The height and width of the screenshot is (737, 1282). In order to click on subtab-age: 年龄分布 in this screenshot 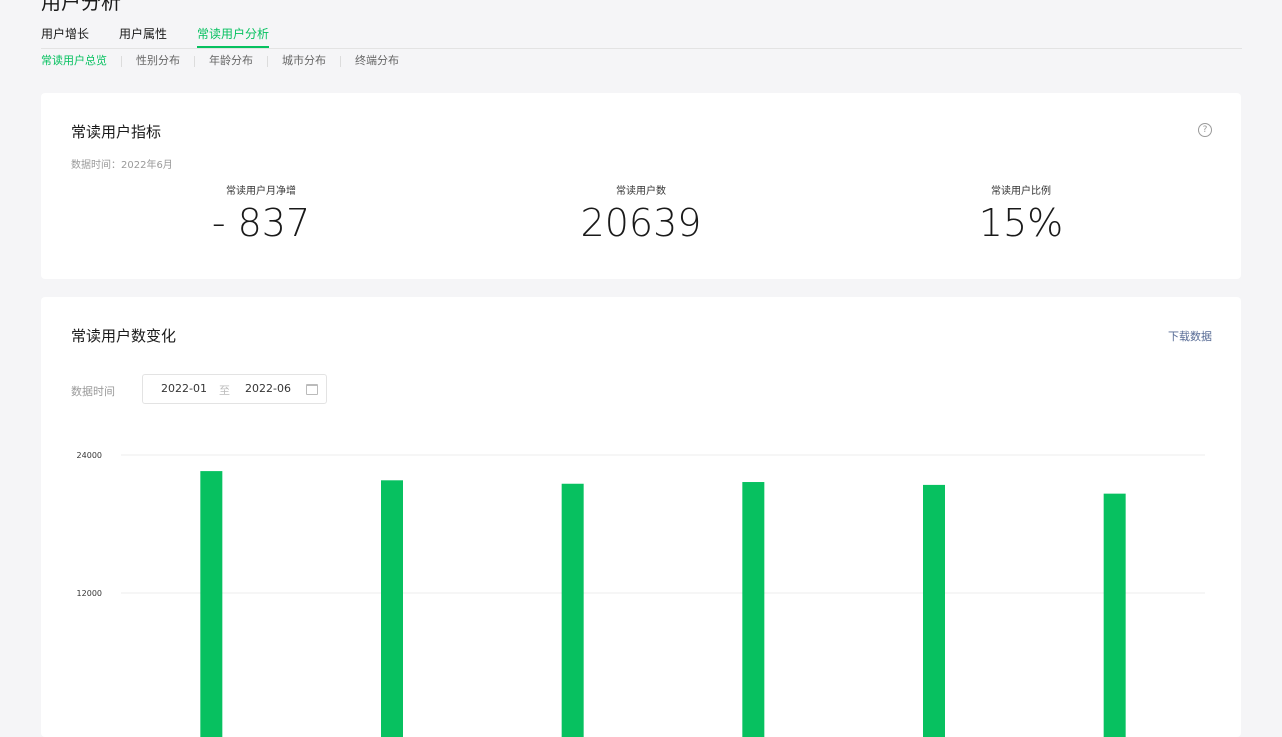, I will do `click(231, 61)`.